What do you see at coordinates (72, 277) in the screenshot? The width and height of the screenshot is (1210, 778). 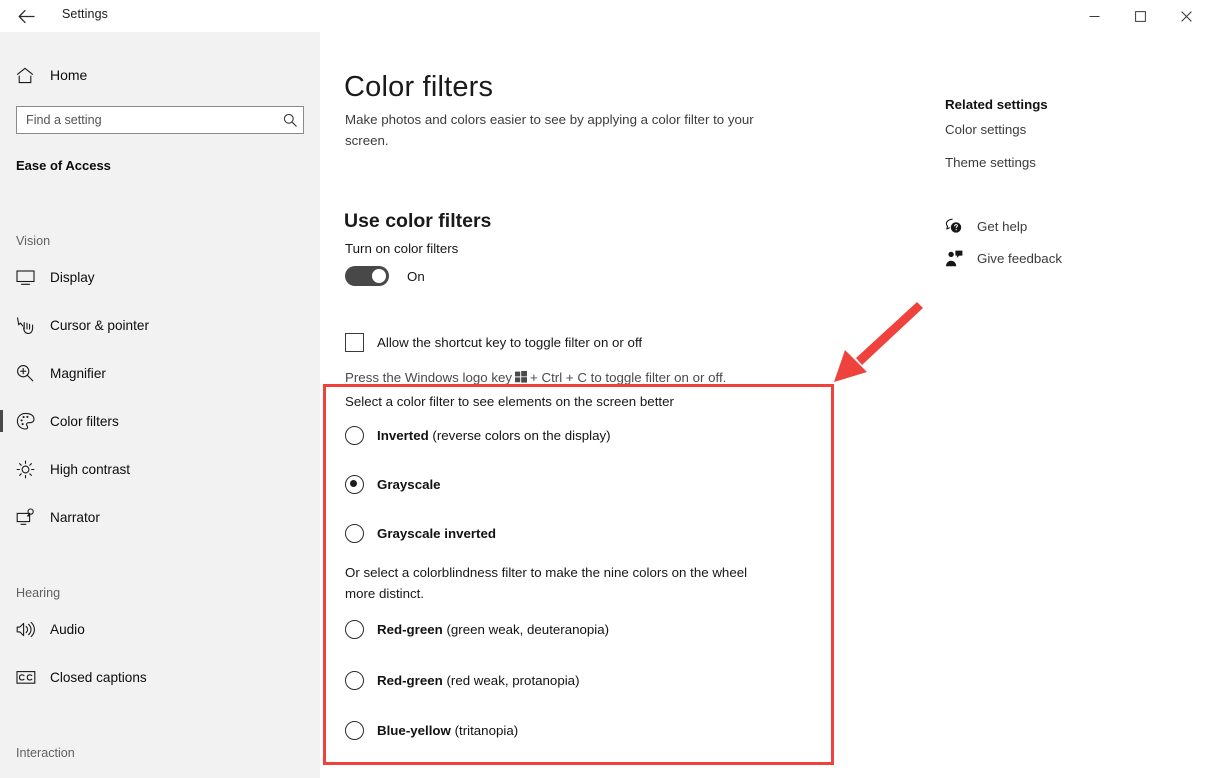 I see `sidebar-item-display-label: Display` at bounding box center [72, 277].